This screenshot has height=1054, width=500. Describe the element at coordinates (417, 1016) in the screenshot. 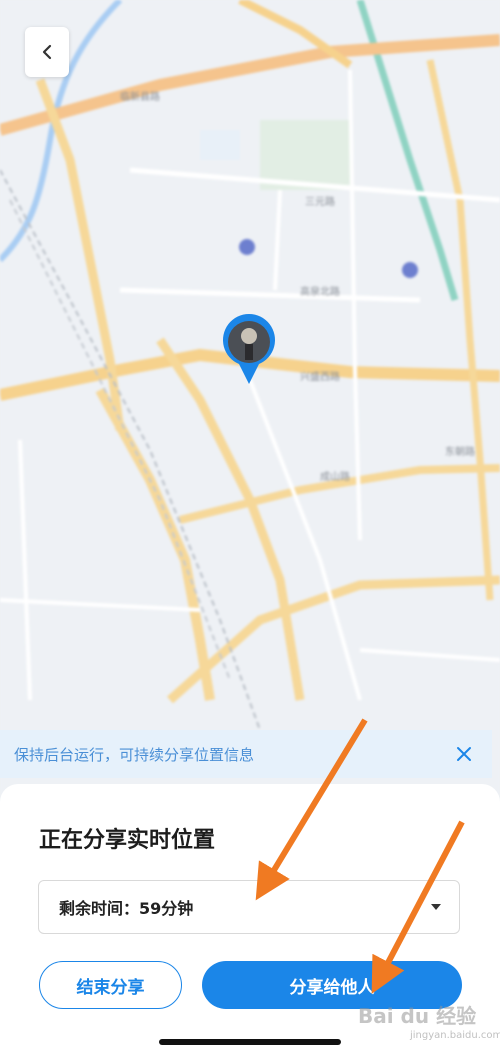

I see `watermark: Bai du 经验` at that location.